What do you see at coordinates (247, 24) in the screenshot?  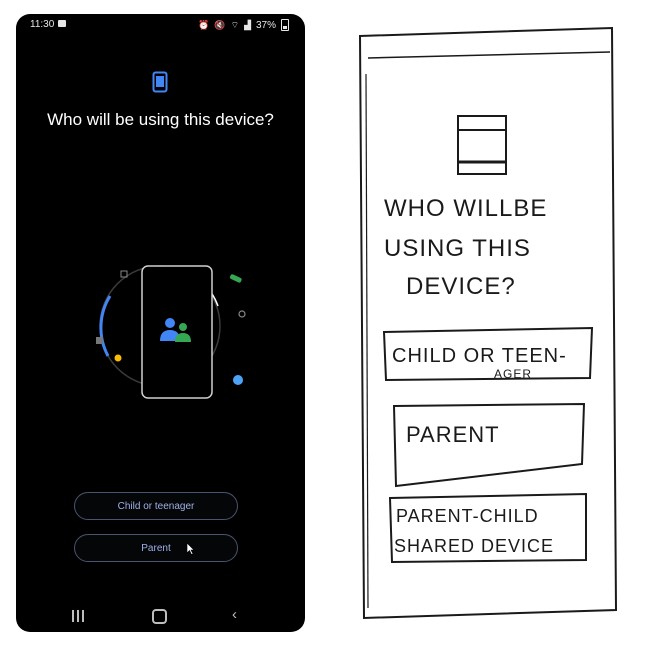 I see `signal-icon: ▟` at bounding box center [247, 24].